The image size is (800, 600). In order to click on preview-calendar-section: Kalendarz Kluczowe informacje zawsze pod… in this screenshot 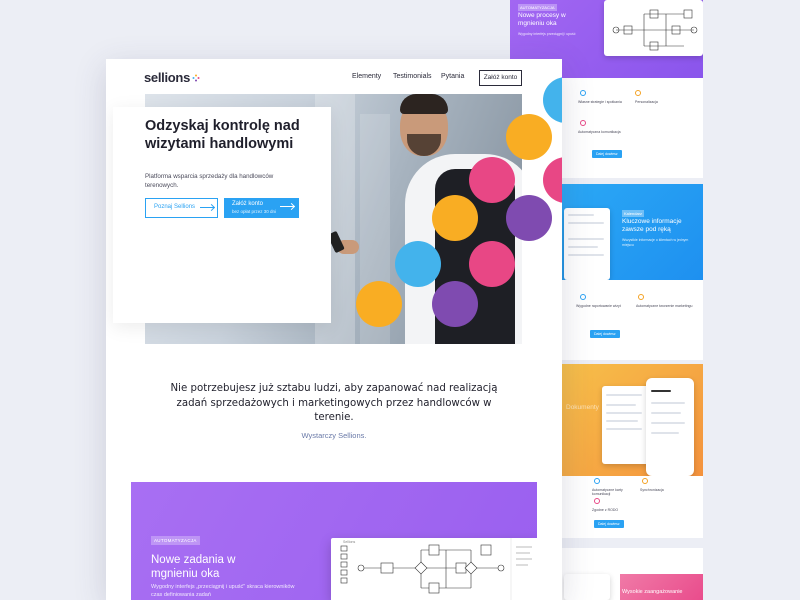, I will do `click(632, 232)`.